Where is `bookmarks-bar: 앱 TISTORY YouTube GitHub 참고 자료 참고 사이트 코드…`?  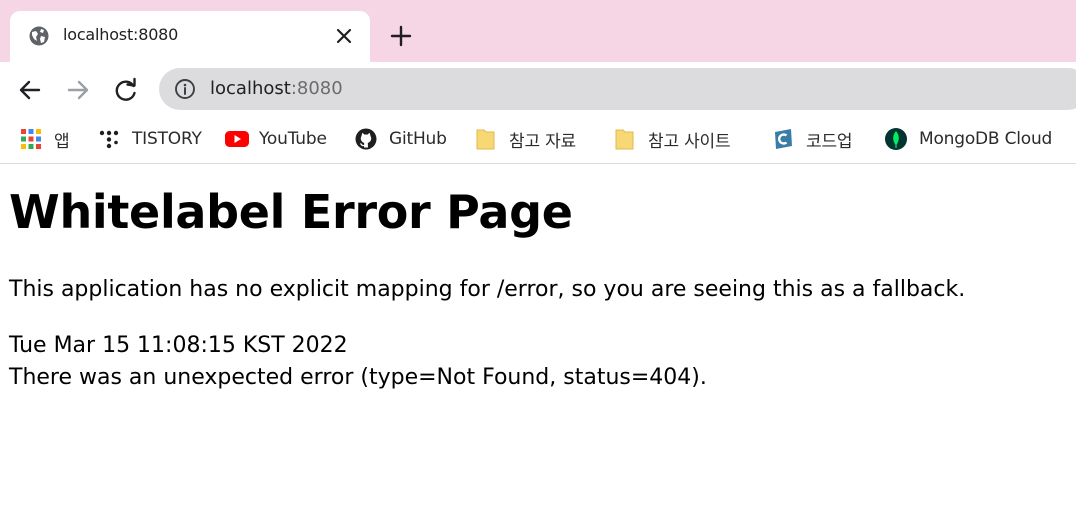 bookmarks-bar: 앱 TISTORY YouTube GitHub 참고 자료 참고 사이트 코드… is located at coordinates (538, 141).